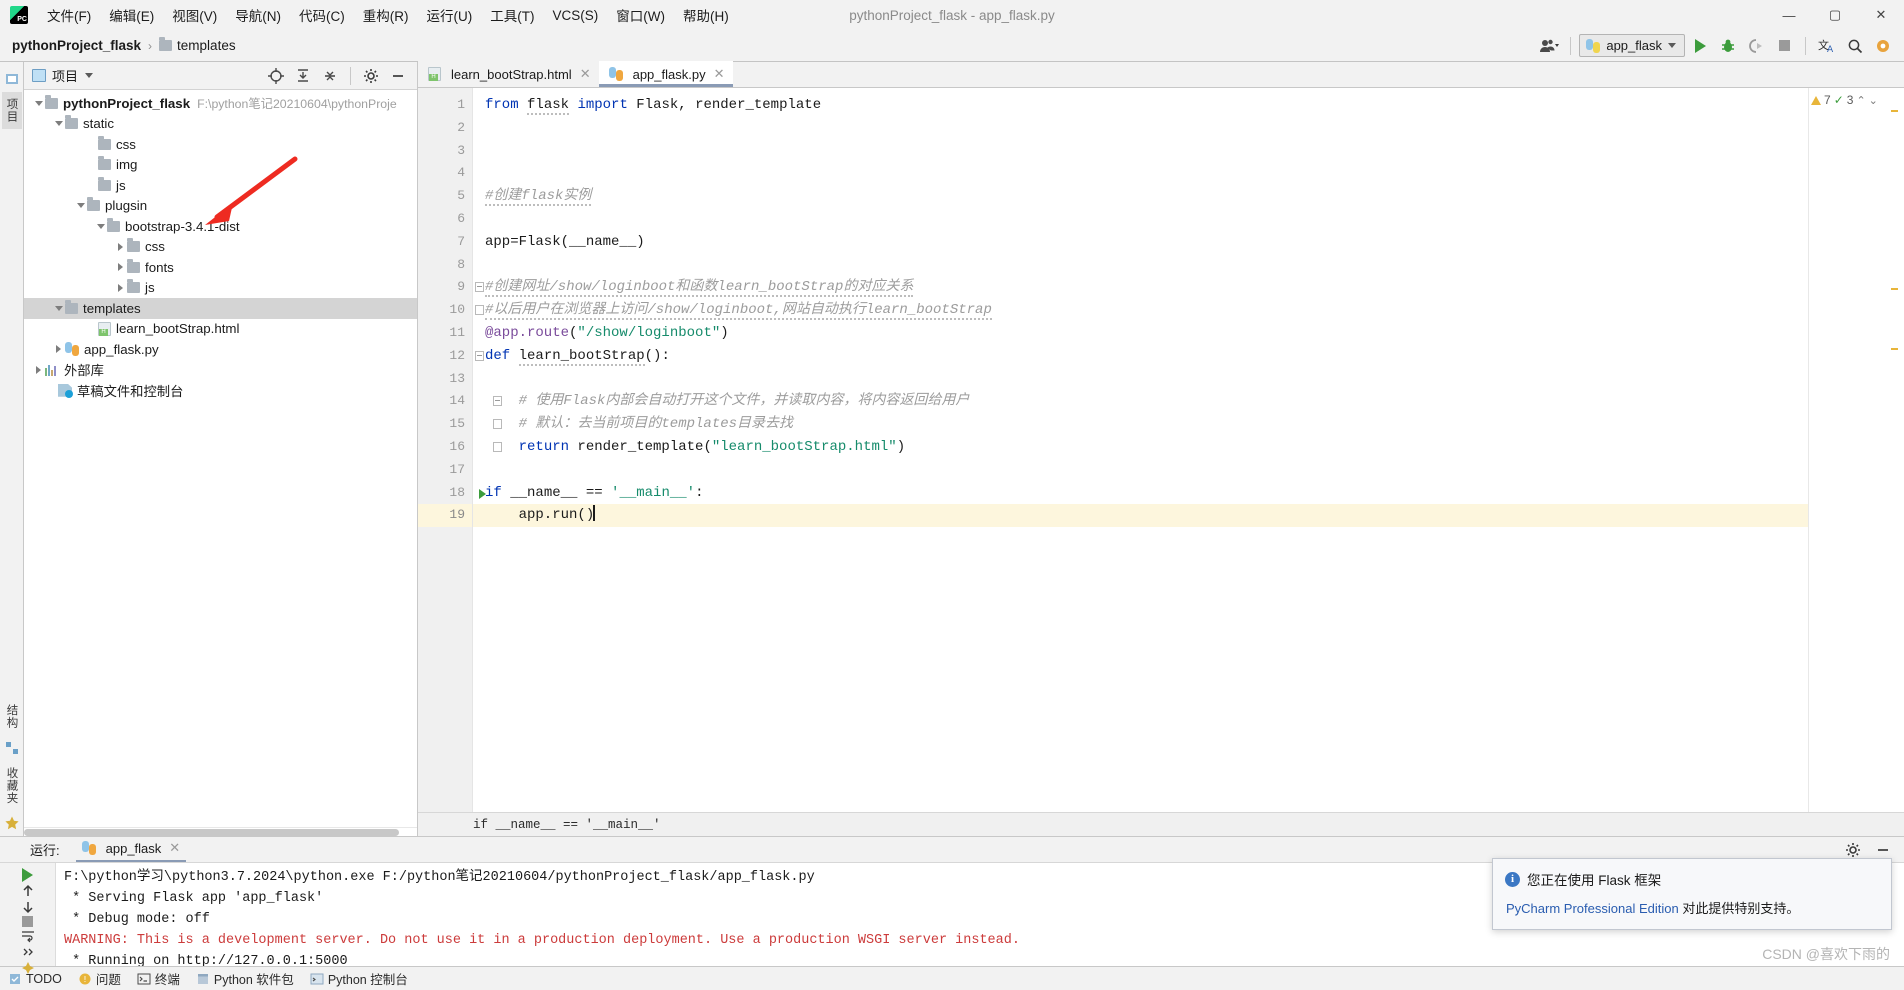 The width and height of the screenshot is (1904, 990). I want to click on tree-row-scratches-consoles: 草稿文件和控制台, so click(220, 390).